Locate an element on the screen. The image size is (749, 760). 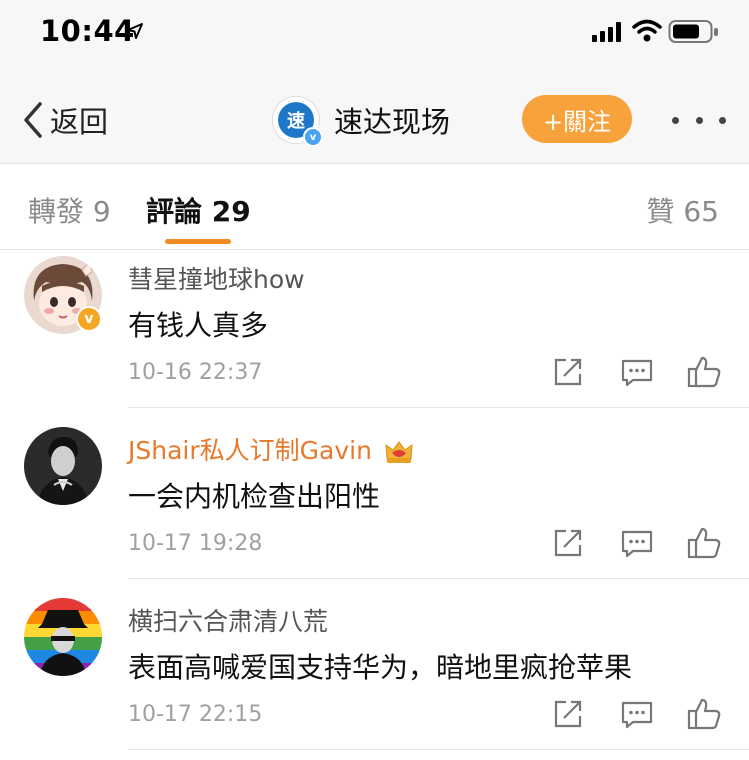
location-arrow-icon is located at coordinates (135, 31).